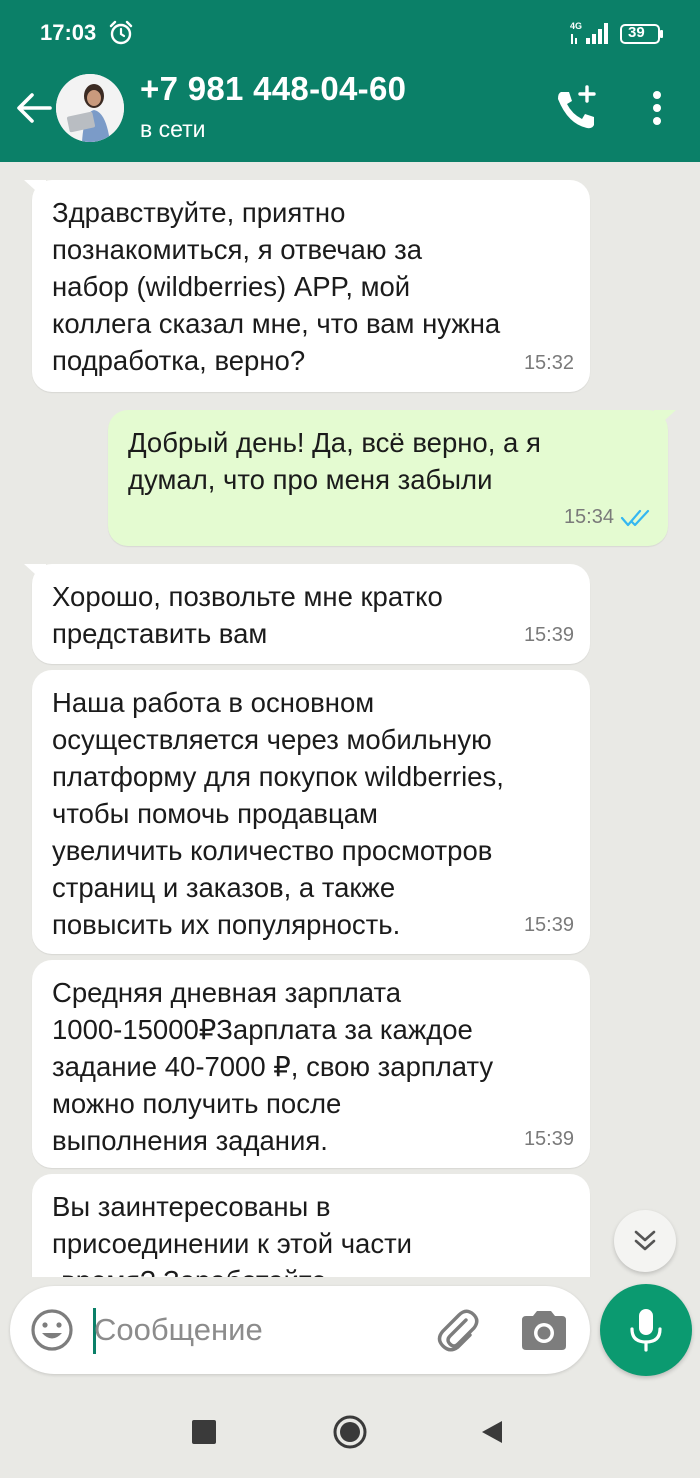 The height and width of the screenshot is (1478, 700). Describe the element at coordinates (492, 1432) in the screenshot. I see `nav-back-button` at that location.